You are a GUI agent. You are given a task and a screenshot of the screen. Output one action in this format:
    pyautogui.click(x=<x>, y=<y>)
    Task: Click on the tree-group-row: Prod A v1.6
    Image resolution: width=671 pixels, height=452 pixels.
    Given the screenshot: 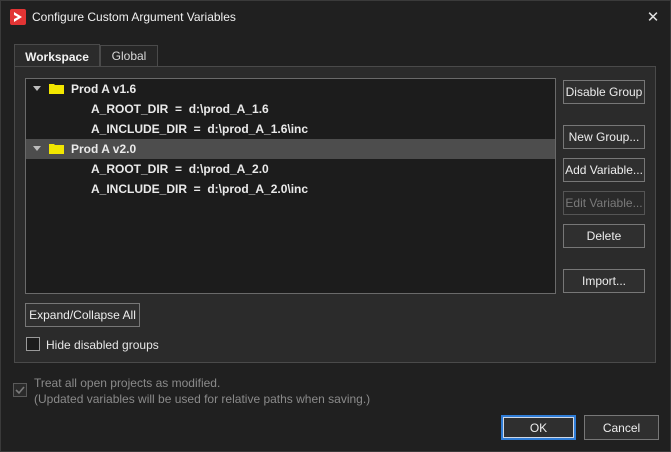 What is the action you would take?
    pyautogui.click(x=290, y=89)
    